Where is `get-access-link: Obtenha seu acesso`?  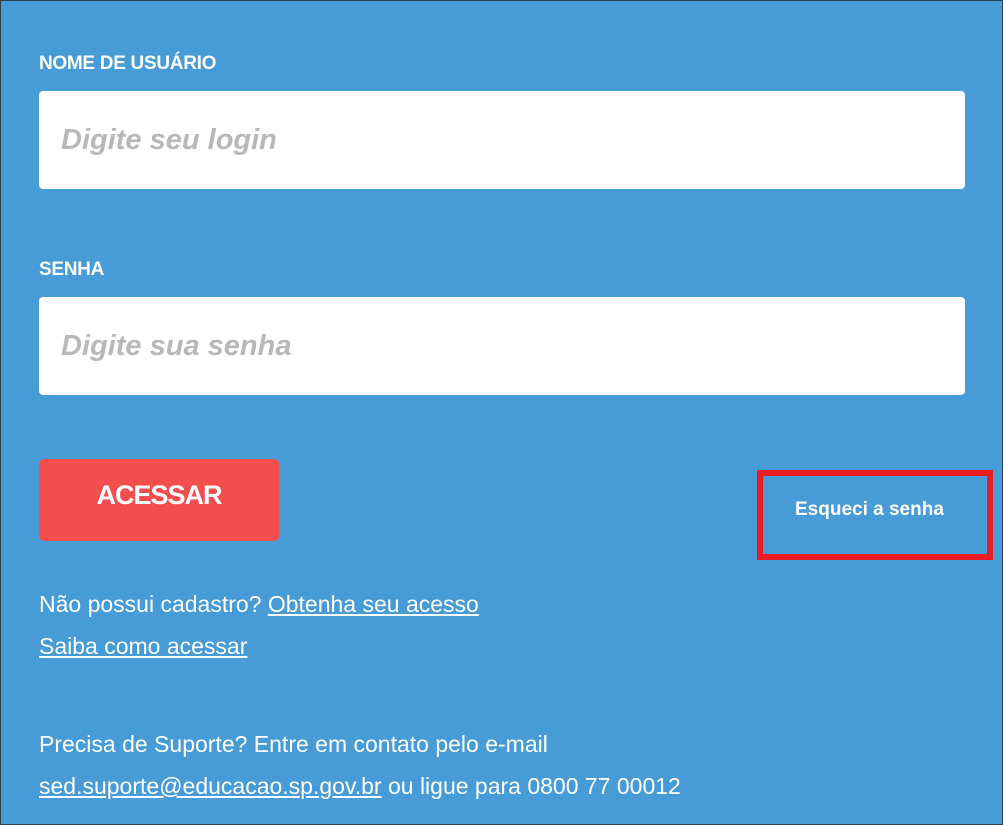
get-access-link: Obtenha seu acesso is located at coordinates (373, 604).